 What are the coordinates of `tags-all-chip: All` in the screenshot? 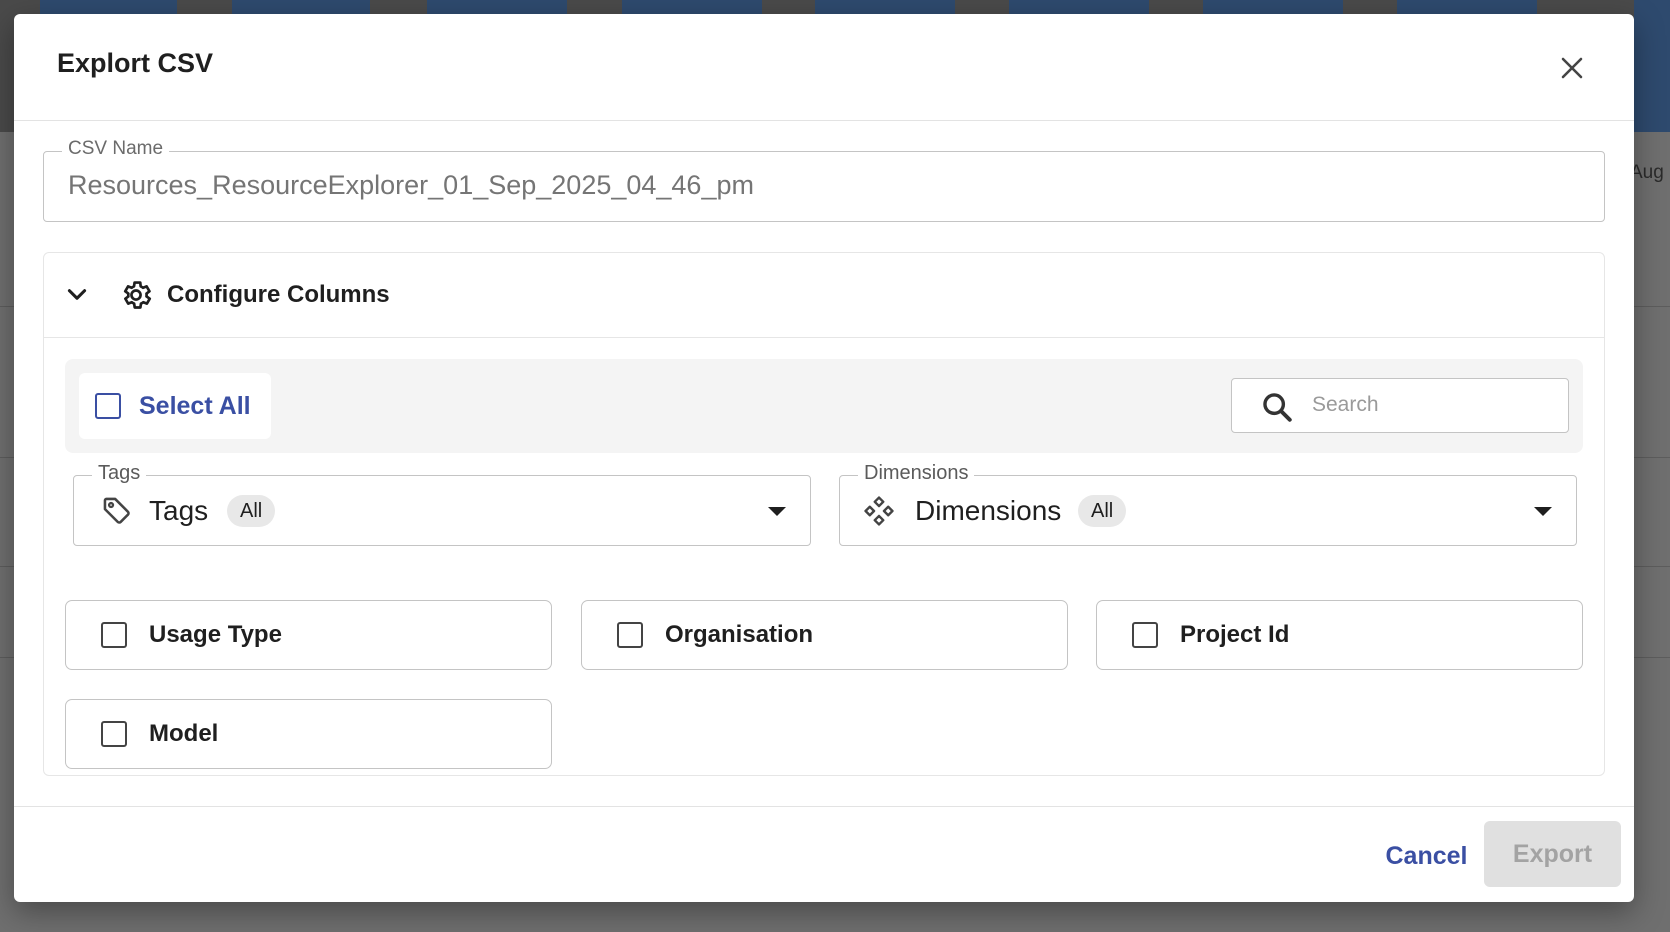 It's located at (251, 511).